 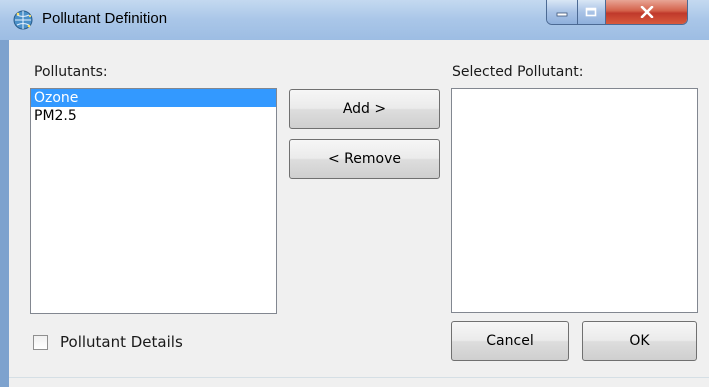 What do you see at coordinates (40, 342) in the screenshot?
I see `pollutant-details-checkbox` at bounding box center [40, 342].